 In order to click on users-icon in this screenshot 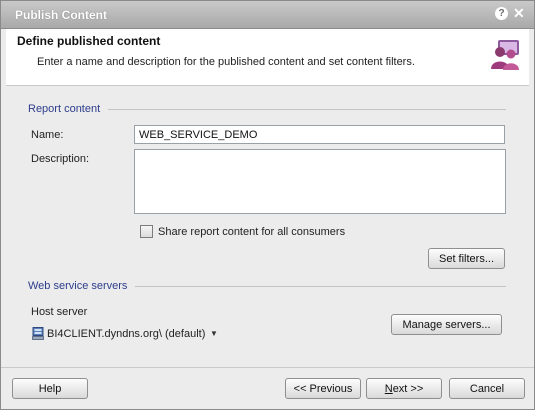, I will do `click(505, 55)`.